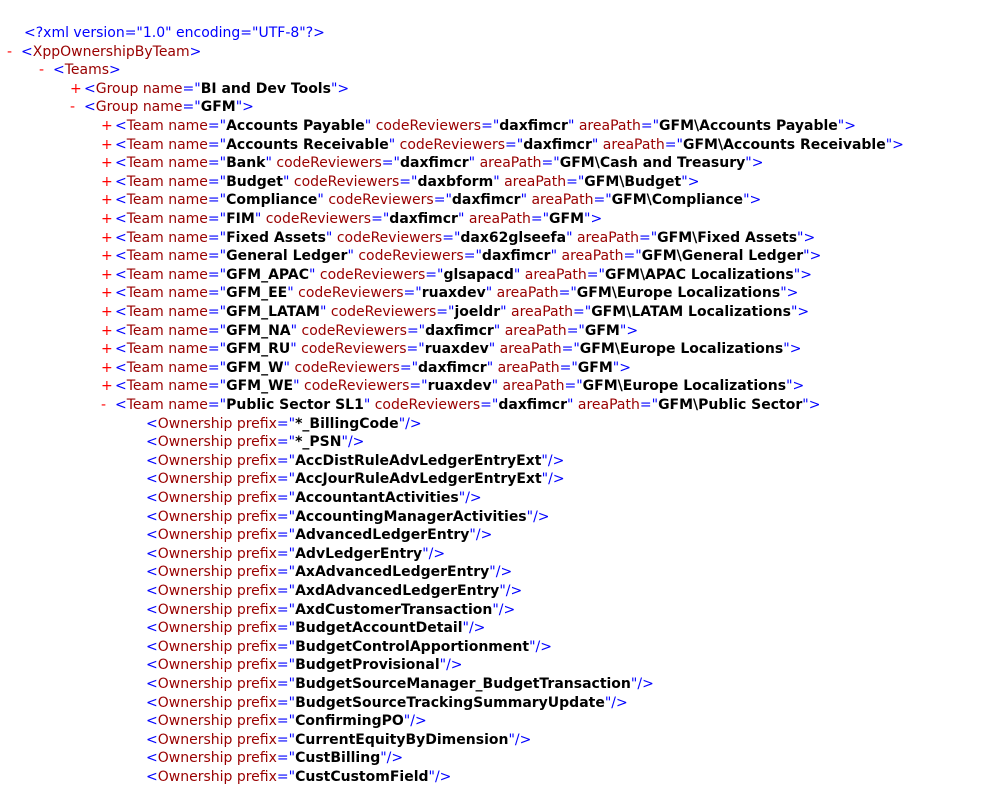 The image size is (981, 787). I want to click on team-name-value: General Ledger, so click(287, 256).